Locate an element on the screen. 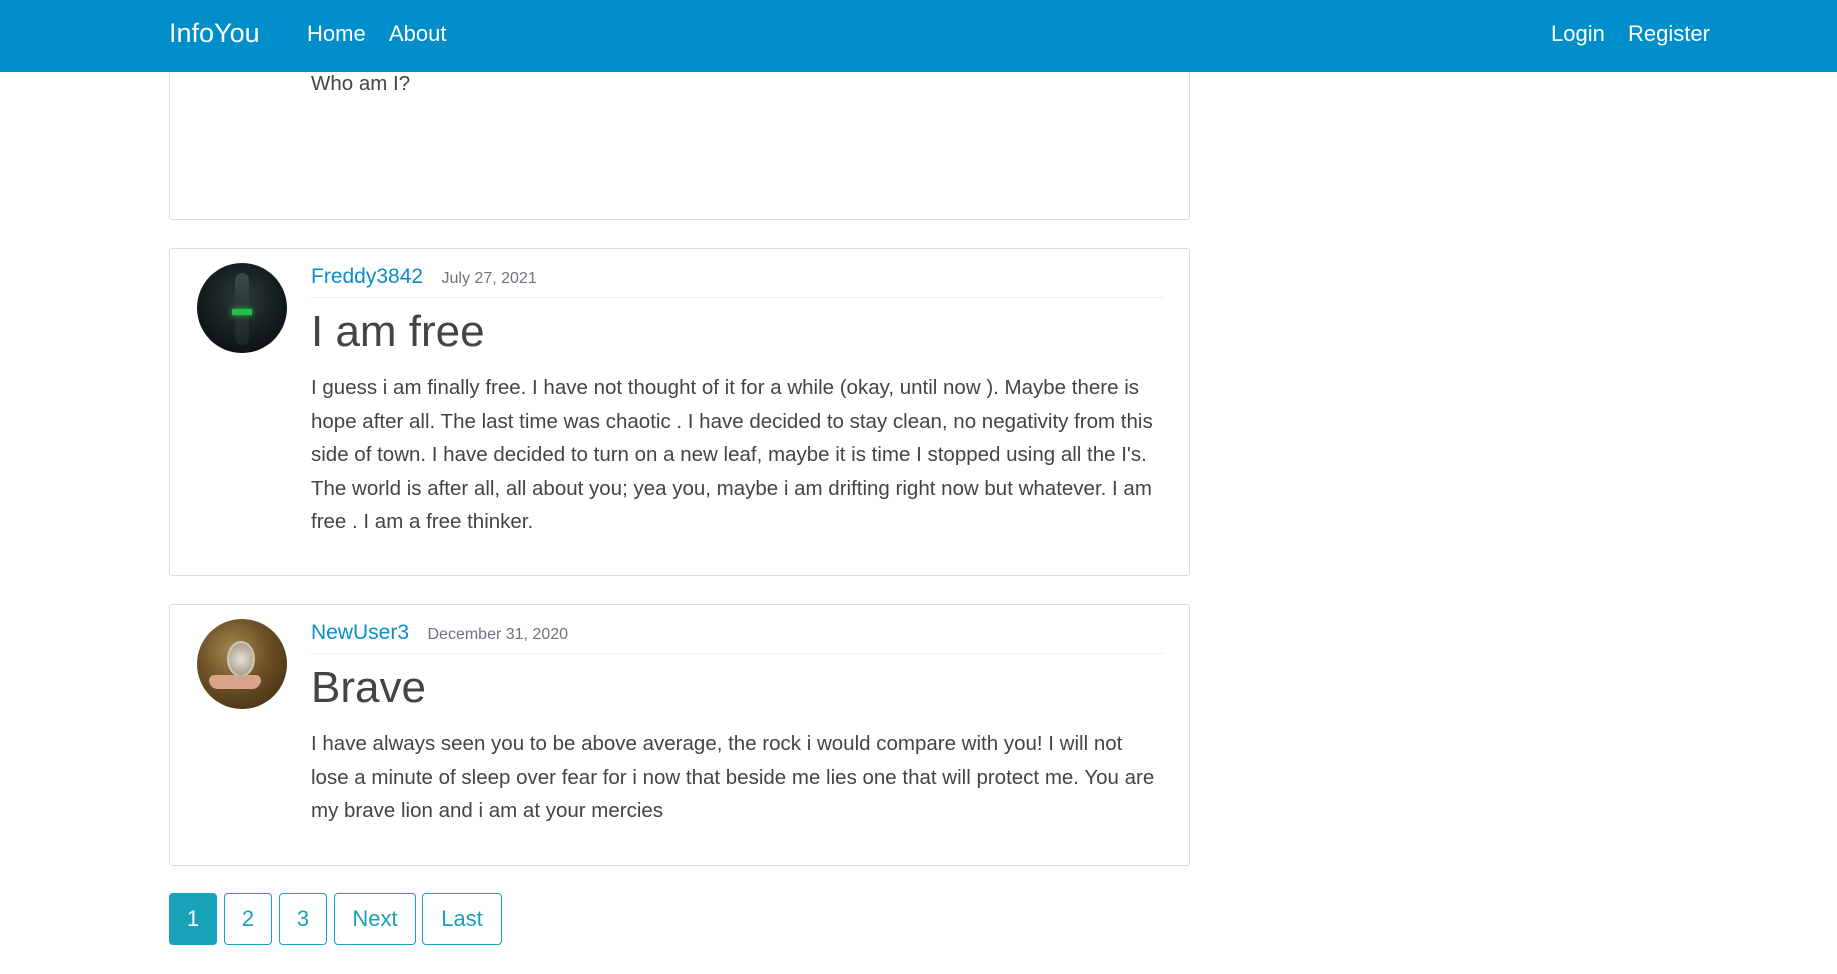  post-meta: NewUser3 December 31, 2020 is located at coordinates (737, 637).